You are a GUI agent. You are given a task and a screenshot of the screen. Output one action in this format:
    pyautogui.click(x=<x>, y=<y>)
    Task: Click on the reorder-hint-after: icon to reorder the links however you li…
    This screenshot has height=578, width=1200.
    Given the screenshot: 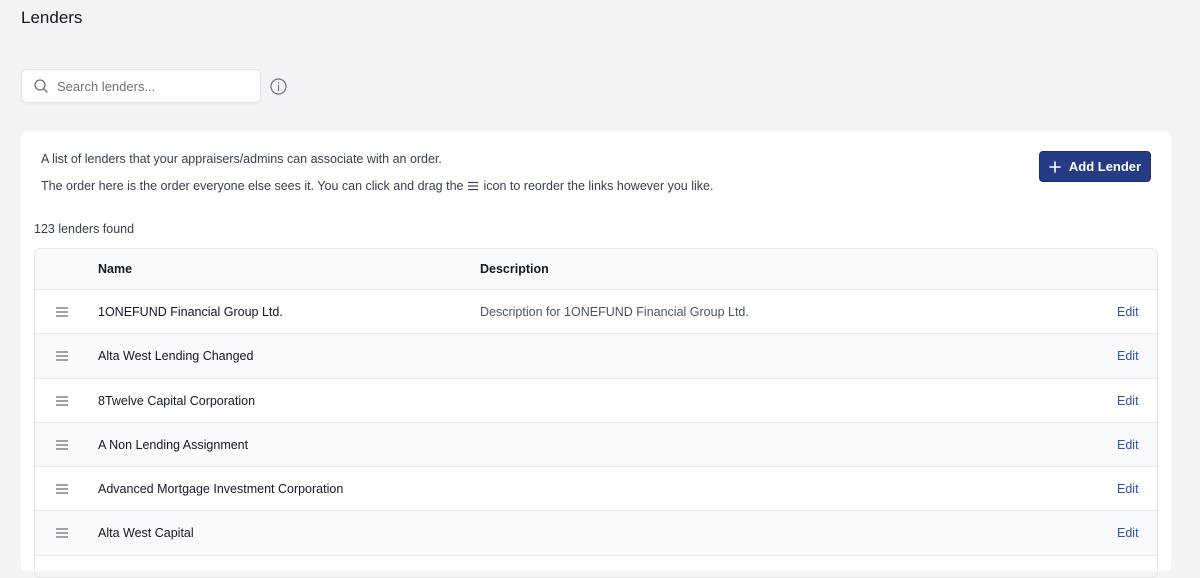 What is the action you would take?
    pyautogui.click(x=598, y=186)
    